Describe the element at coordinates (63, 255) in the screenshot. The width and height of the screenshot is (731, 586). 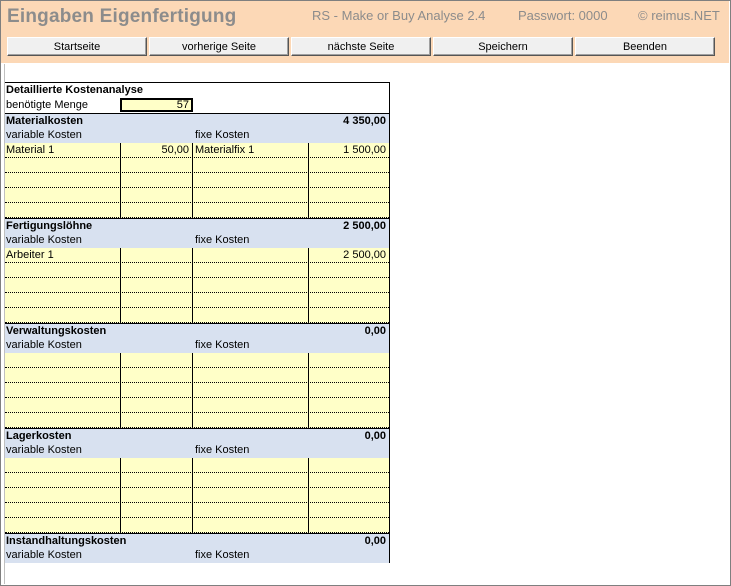
I see `var-name-cell: Arbeiter 1` at that location.